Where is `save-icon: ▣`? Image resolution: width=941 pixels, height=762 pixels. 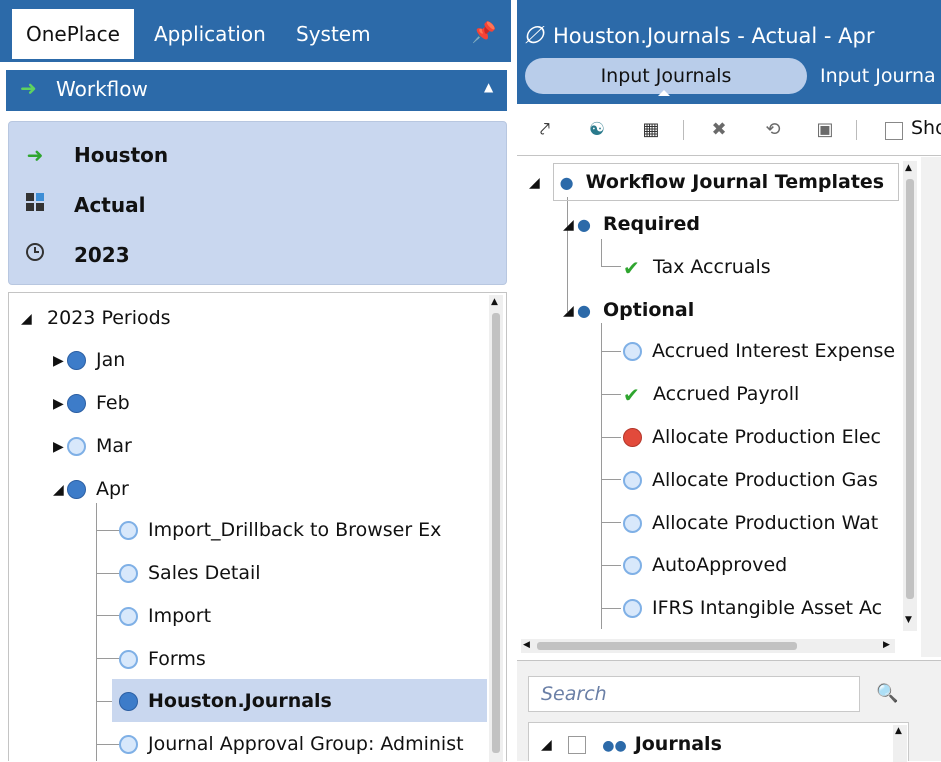
save-icon: ▣ is located at coordinates (825, 130).